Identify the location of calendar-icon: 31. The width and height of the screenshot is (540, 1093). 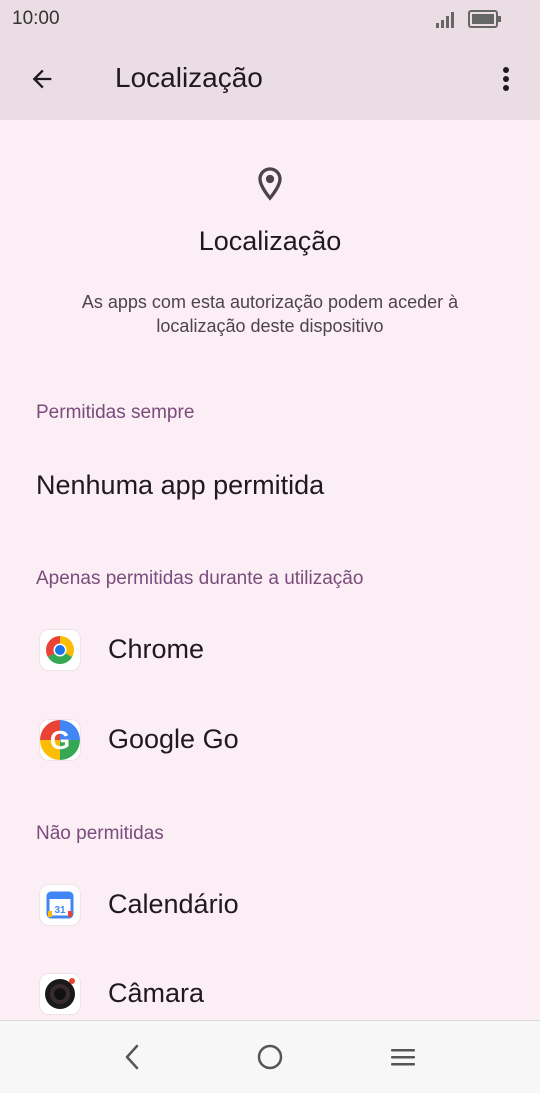
(60, 905).